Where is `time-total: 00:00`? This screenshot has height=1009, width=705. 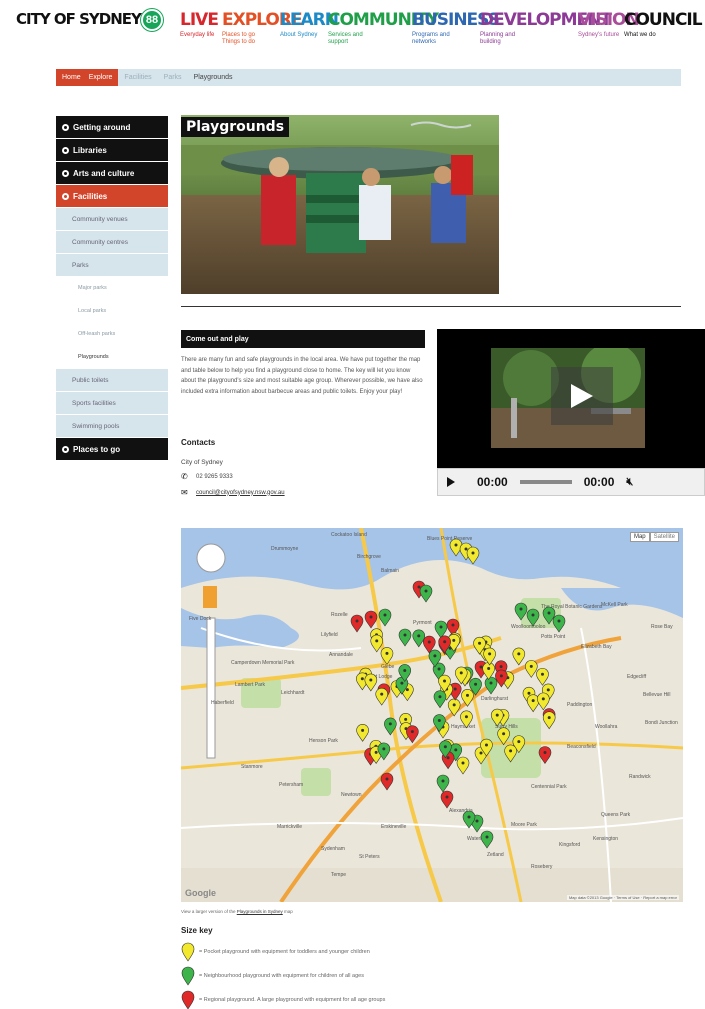
time-total: 00:00 is located at coordinates (599, 482).